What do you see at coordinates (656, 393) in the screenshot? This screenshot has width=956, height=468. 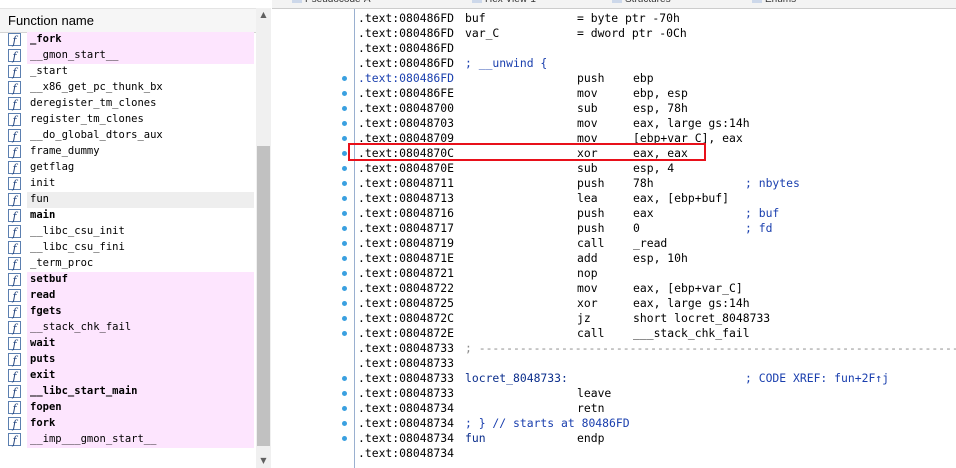 I see `disassembly-line: .text:08048733 leave` at bounding box center [656, 393].